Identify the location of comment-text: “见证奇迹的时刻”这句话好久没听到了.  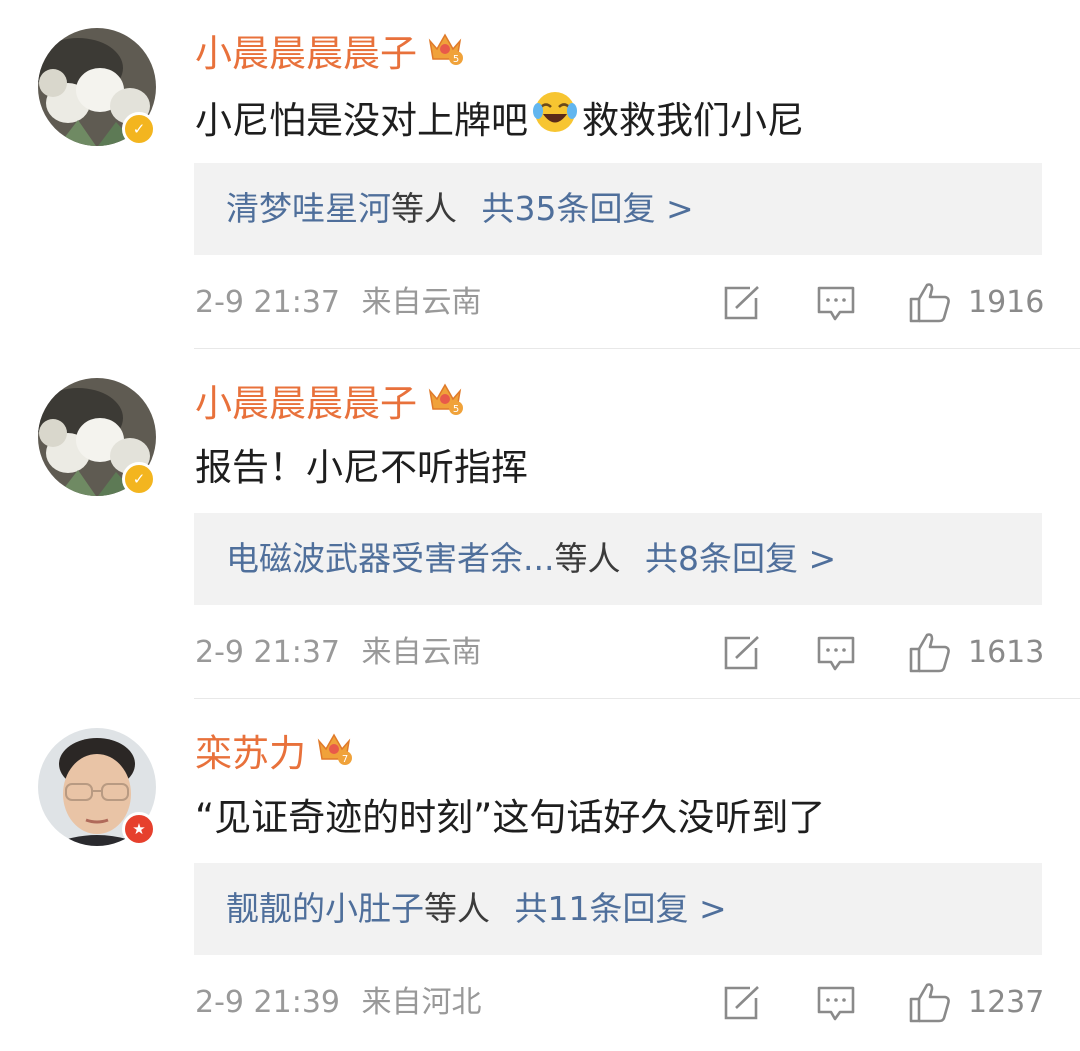
(510, 817).